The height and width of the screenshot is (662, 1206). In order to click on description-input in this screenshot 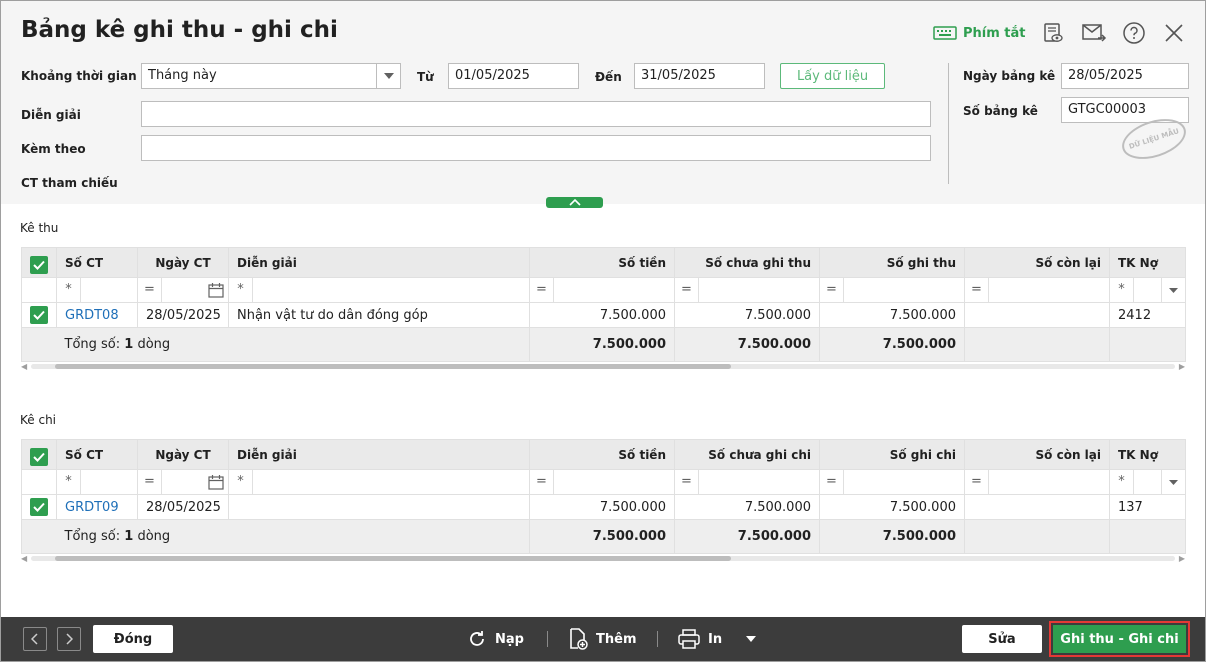, I will do `click(536, 114)`.